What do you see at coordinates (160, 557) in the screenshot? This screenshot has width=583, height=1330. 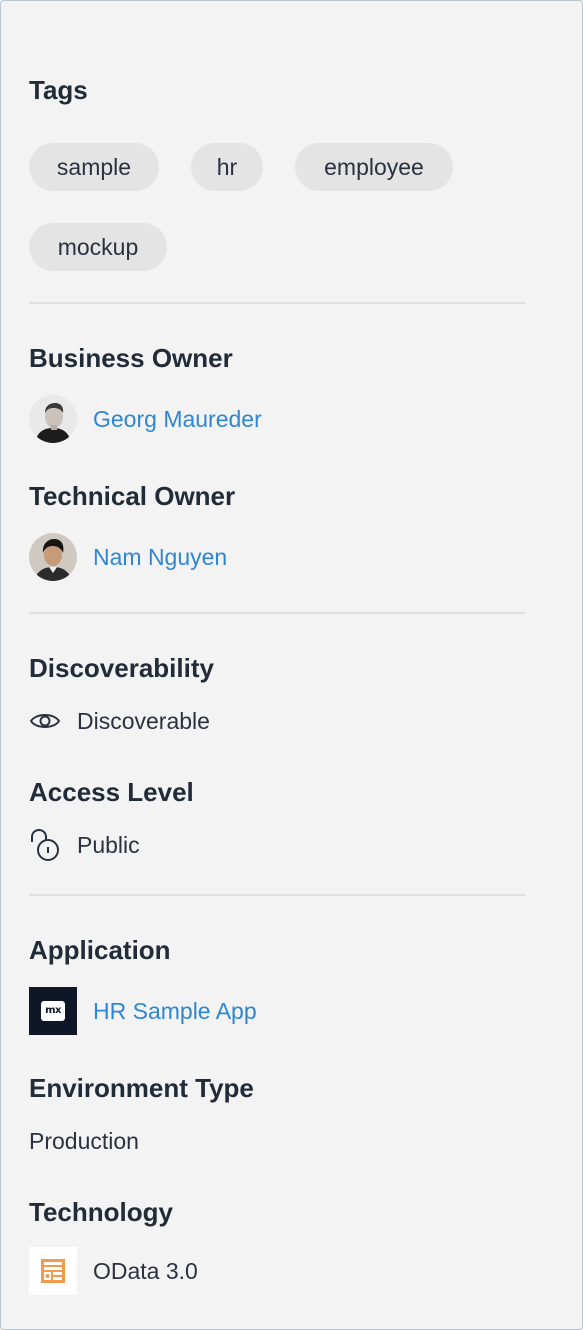 I see `technical-owner-link: Nam Nguyen` at bounding box center [160, 557].